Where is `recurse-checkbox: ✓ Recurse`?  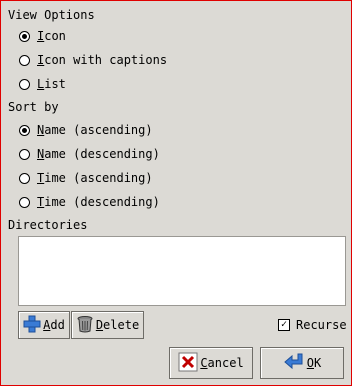 recurse-checkbox: ✓ Recurse is located at coordinates (312, 325).